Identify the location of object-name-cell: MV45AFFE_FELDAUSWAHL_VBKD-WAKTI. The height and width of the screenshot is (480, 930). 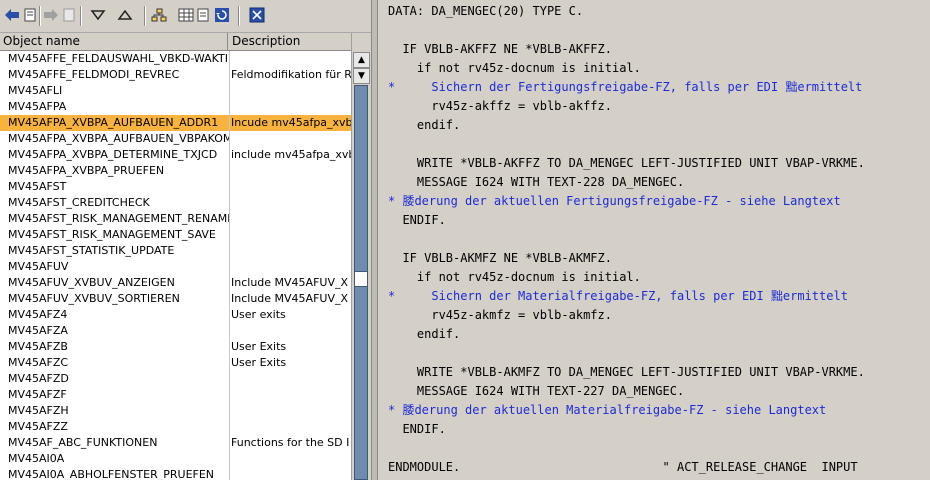
(118, 58).